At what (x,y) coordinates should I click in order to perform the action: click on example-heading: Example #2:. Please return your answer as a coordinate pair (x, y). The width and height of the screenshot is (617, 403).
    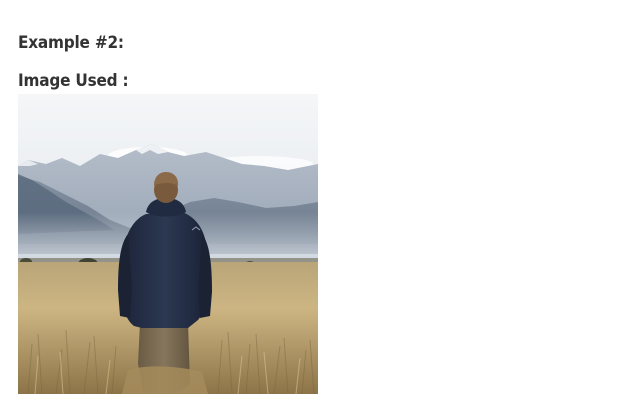
    Looking at the image, I should click on (71, 43).